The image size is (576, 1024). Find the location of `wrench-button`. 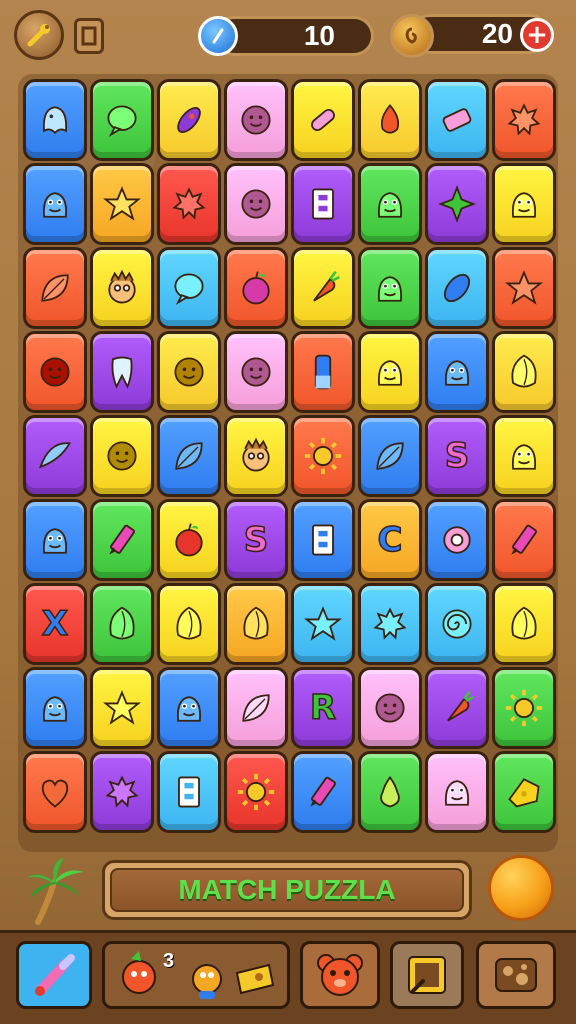

wrench-button is located at coordinates (39, 35).